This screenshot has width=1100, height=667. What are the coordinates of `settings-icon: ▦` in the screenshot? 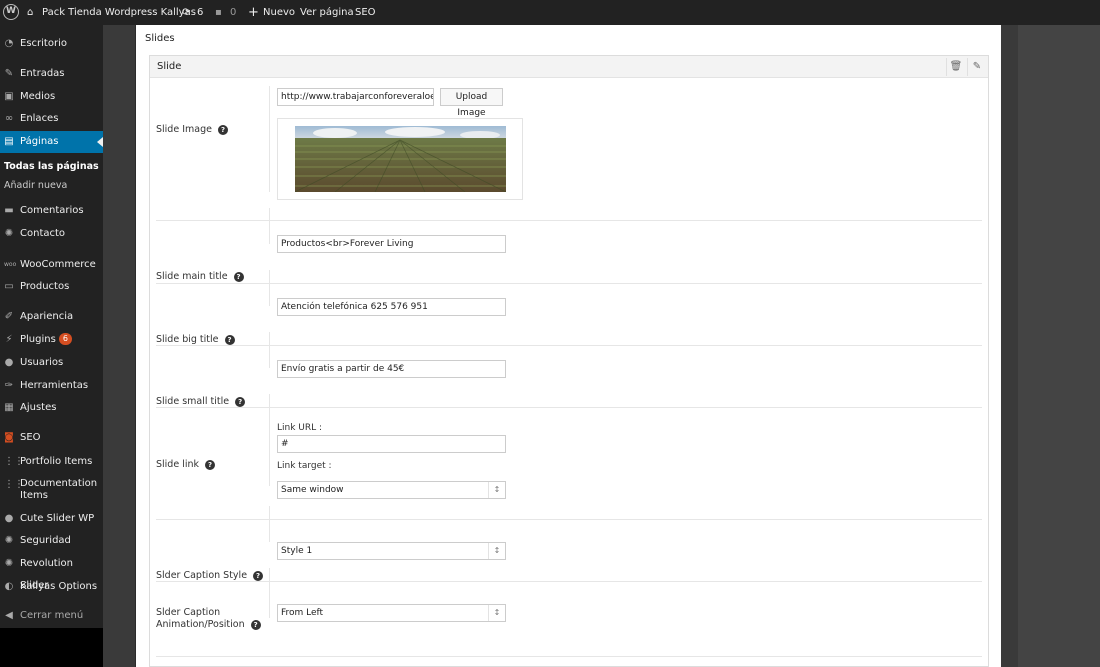 It's located at (9, 407).